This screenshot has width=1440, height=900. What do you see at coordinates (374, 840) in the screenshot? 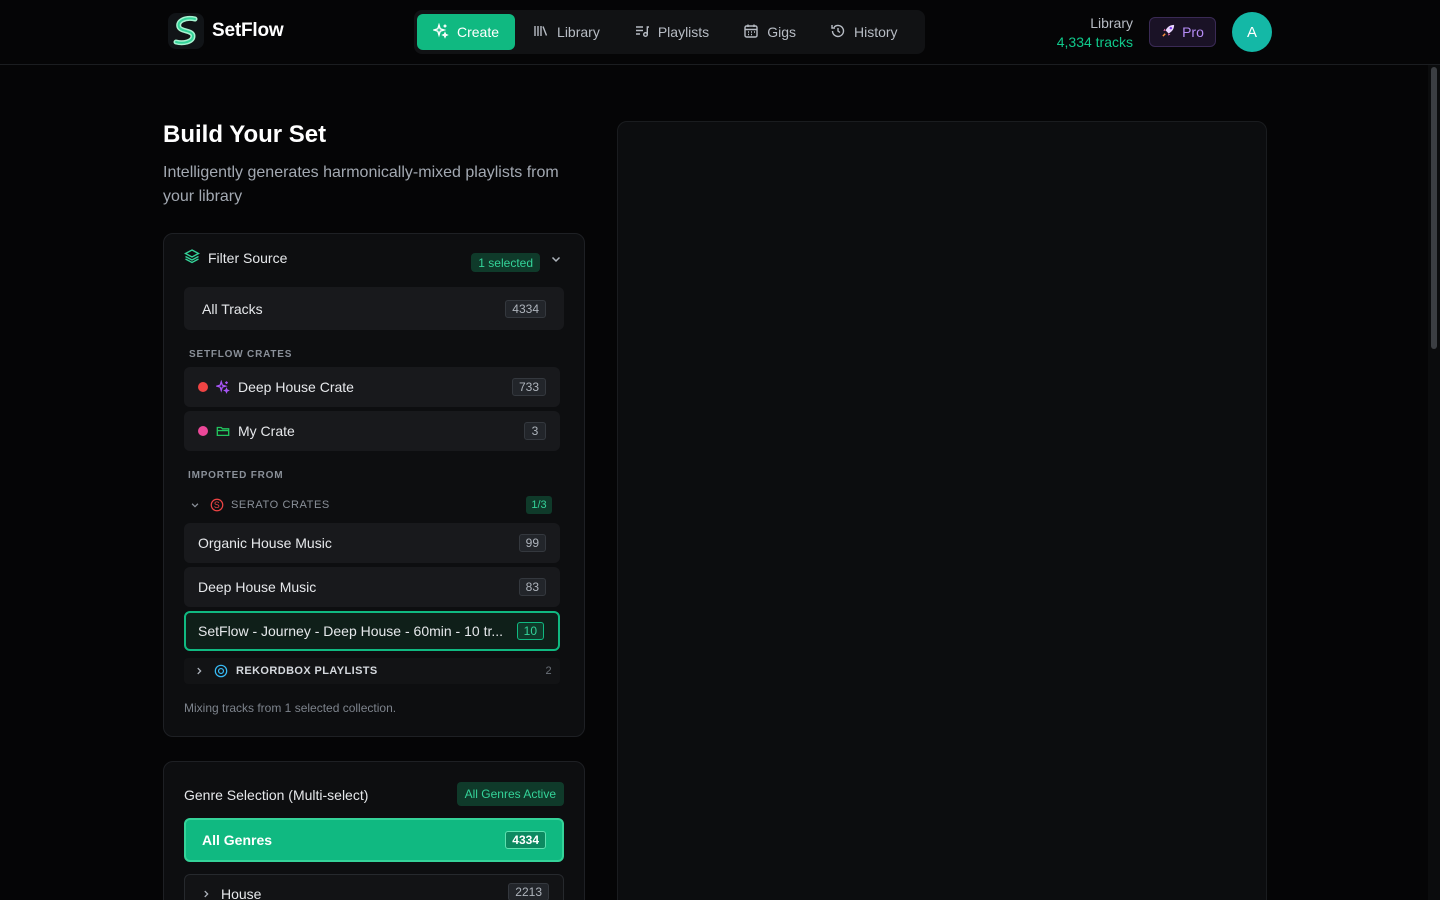
I see `all-genres-button: All Genres 4334` at bounding box center [374, 840].